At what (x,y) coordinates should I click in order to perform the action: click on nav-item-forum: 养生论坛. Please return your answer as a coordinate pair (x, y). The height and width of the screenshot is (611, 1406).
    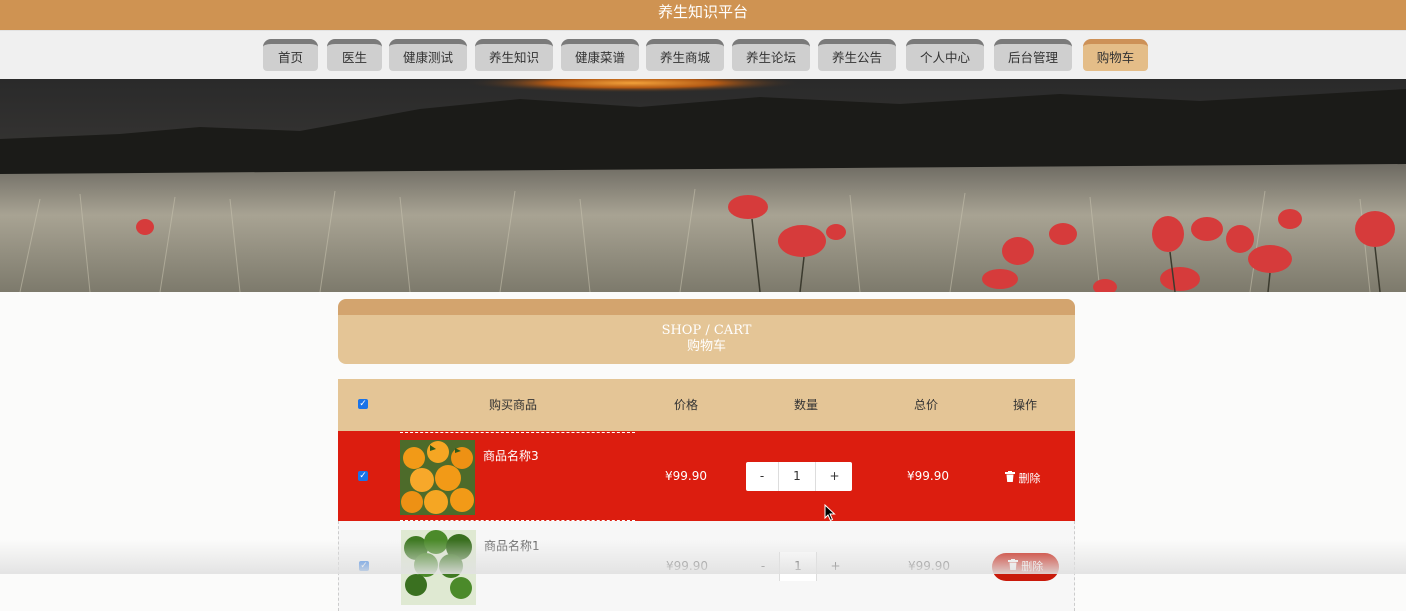
    Looking at the image, I should click on (771, 55).